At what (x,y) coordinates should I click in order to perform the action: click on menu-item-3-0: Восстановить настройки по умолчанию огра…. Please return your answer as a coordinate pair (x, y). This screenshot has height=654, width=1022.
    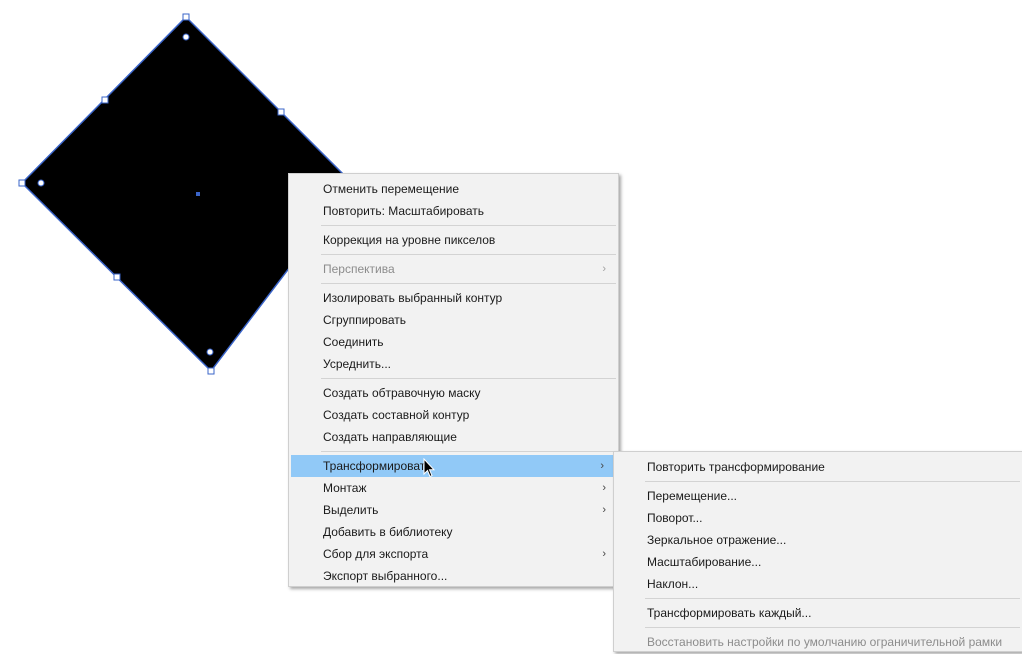
    Looking at the image, I should click on (818, 642).